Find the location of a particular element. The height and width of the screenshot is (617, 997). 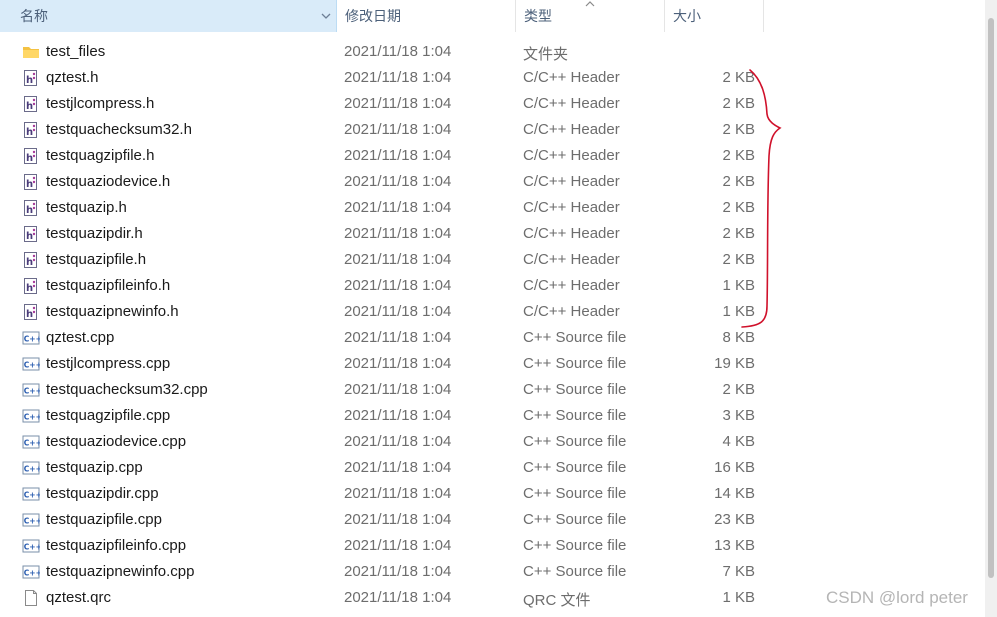

file-name: testquaziodevice.cpp is located at coordinates (116, 441).